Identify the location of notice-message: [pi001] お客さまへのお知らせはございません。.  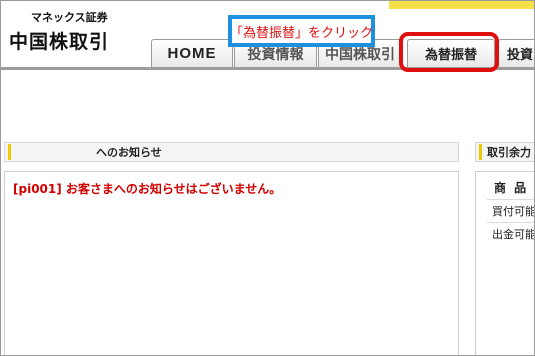
(147, 189).